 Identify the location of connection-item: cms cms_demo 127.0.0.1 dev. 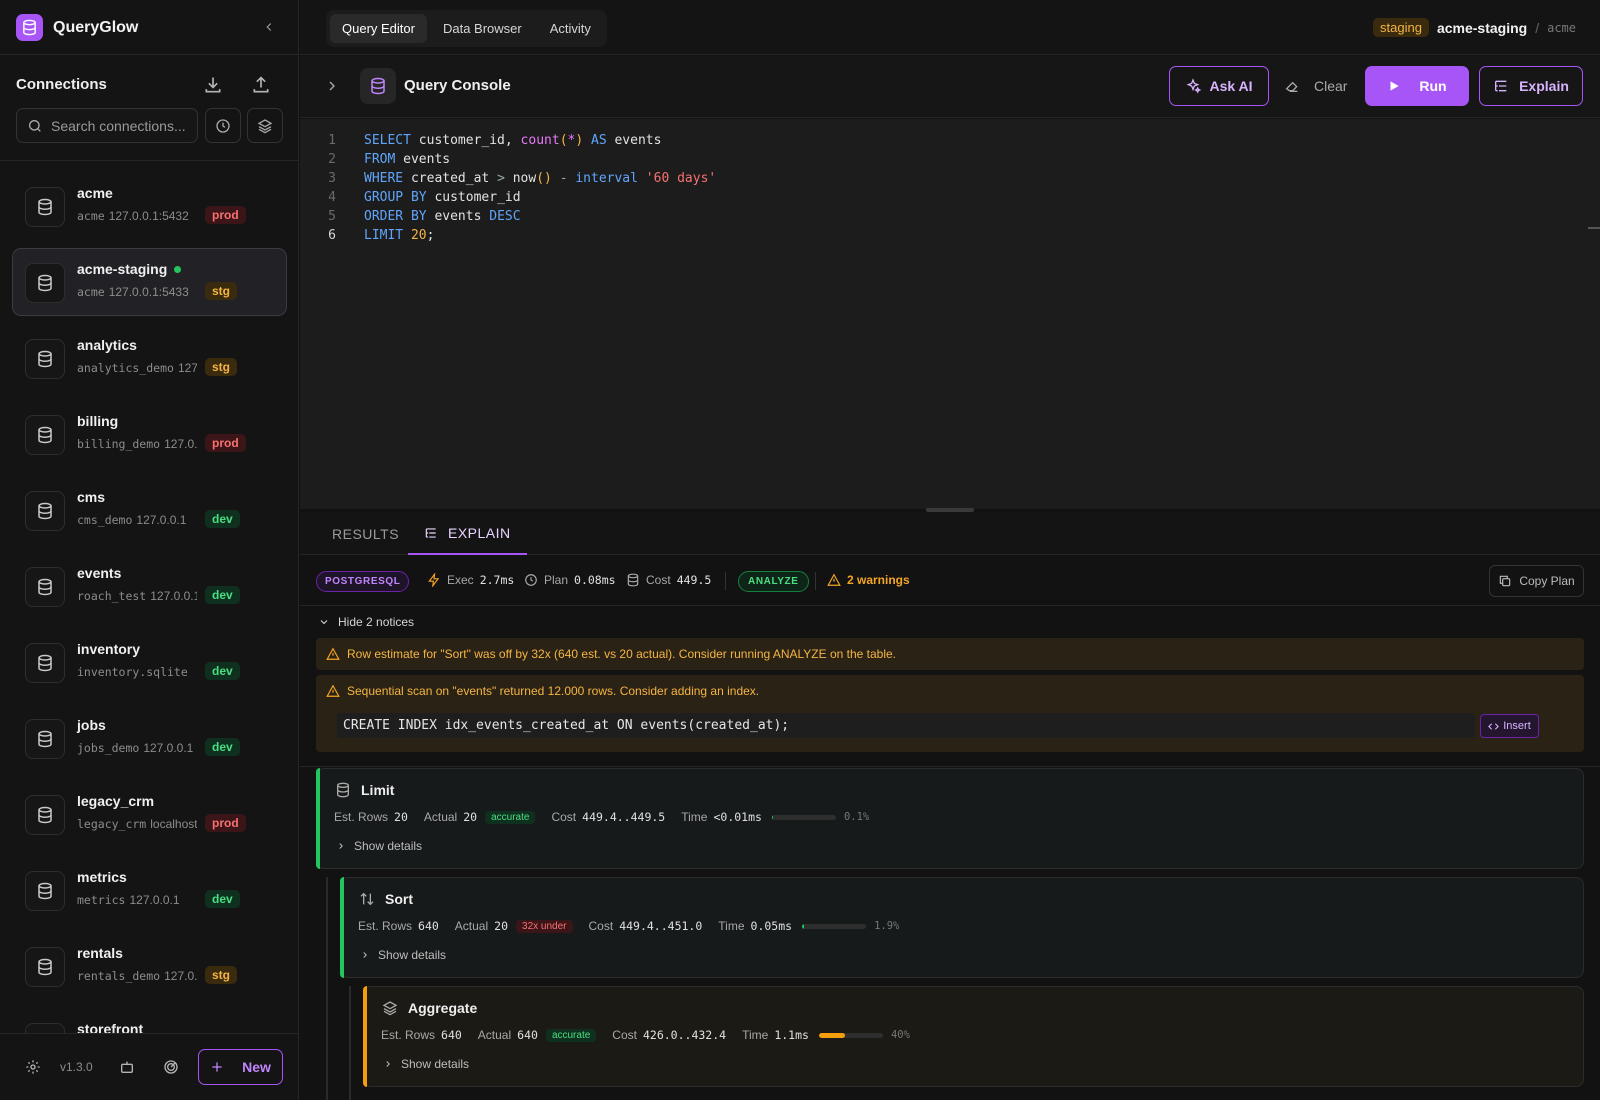
(149, 510).